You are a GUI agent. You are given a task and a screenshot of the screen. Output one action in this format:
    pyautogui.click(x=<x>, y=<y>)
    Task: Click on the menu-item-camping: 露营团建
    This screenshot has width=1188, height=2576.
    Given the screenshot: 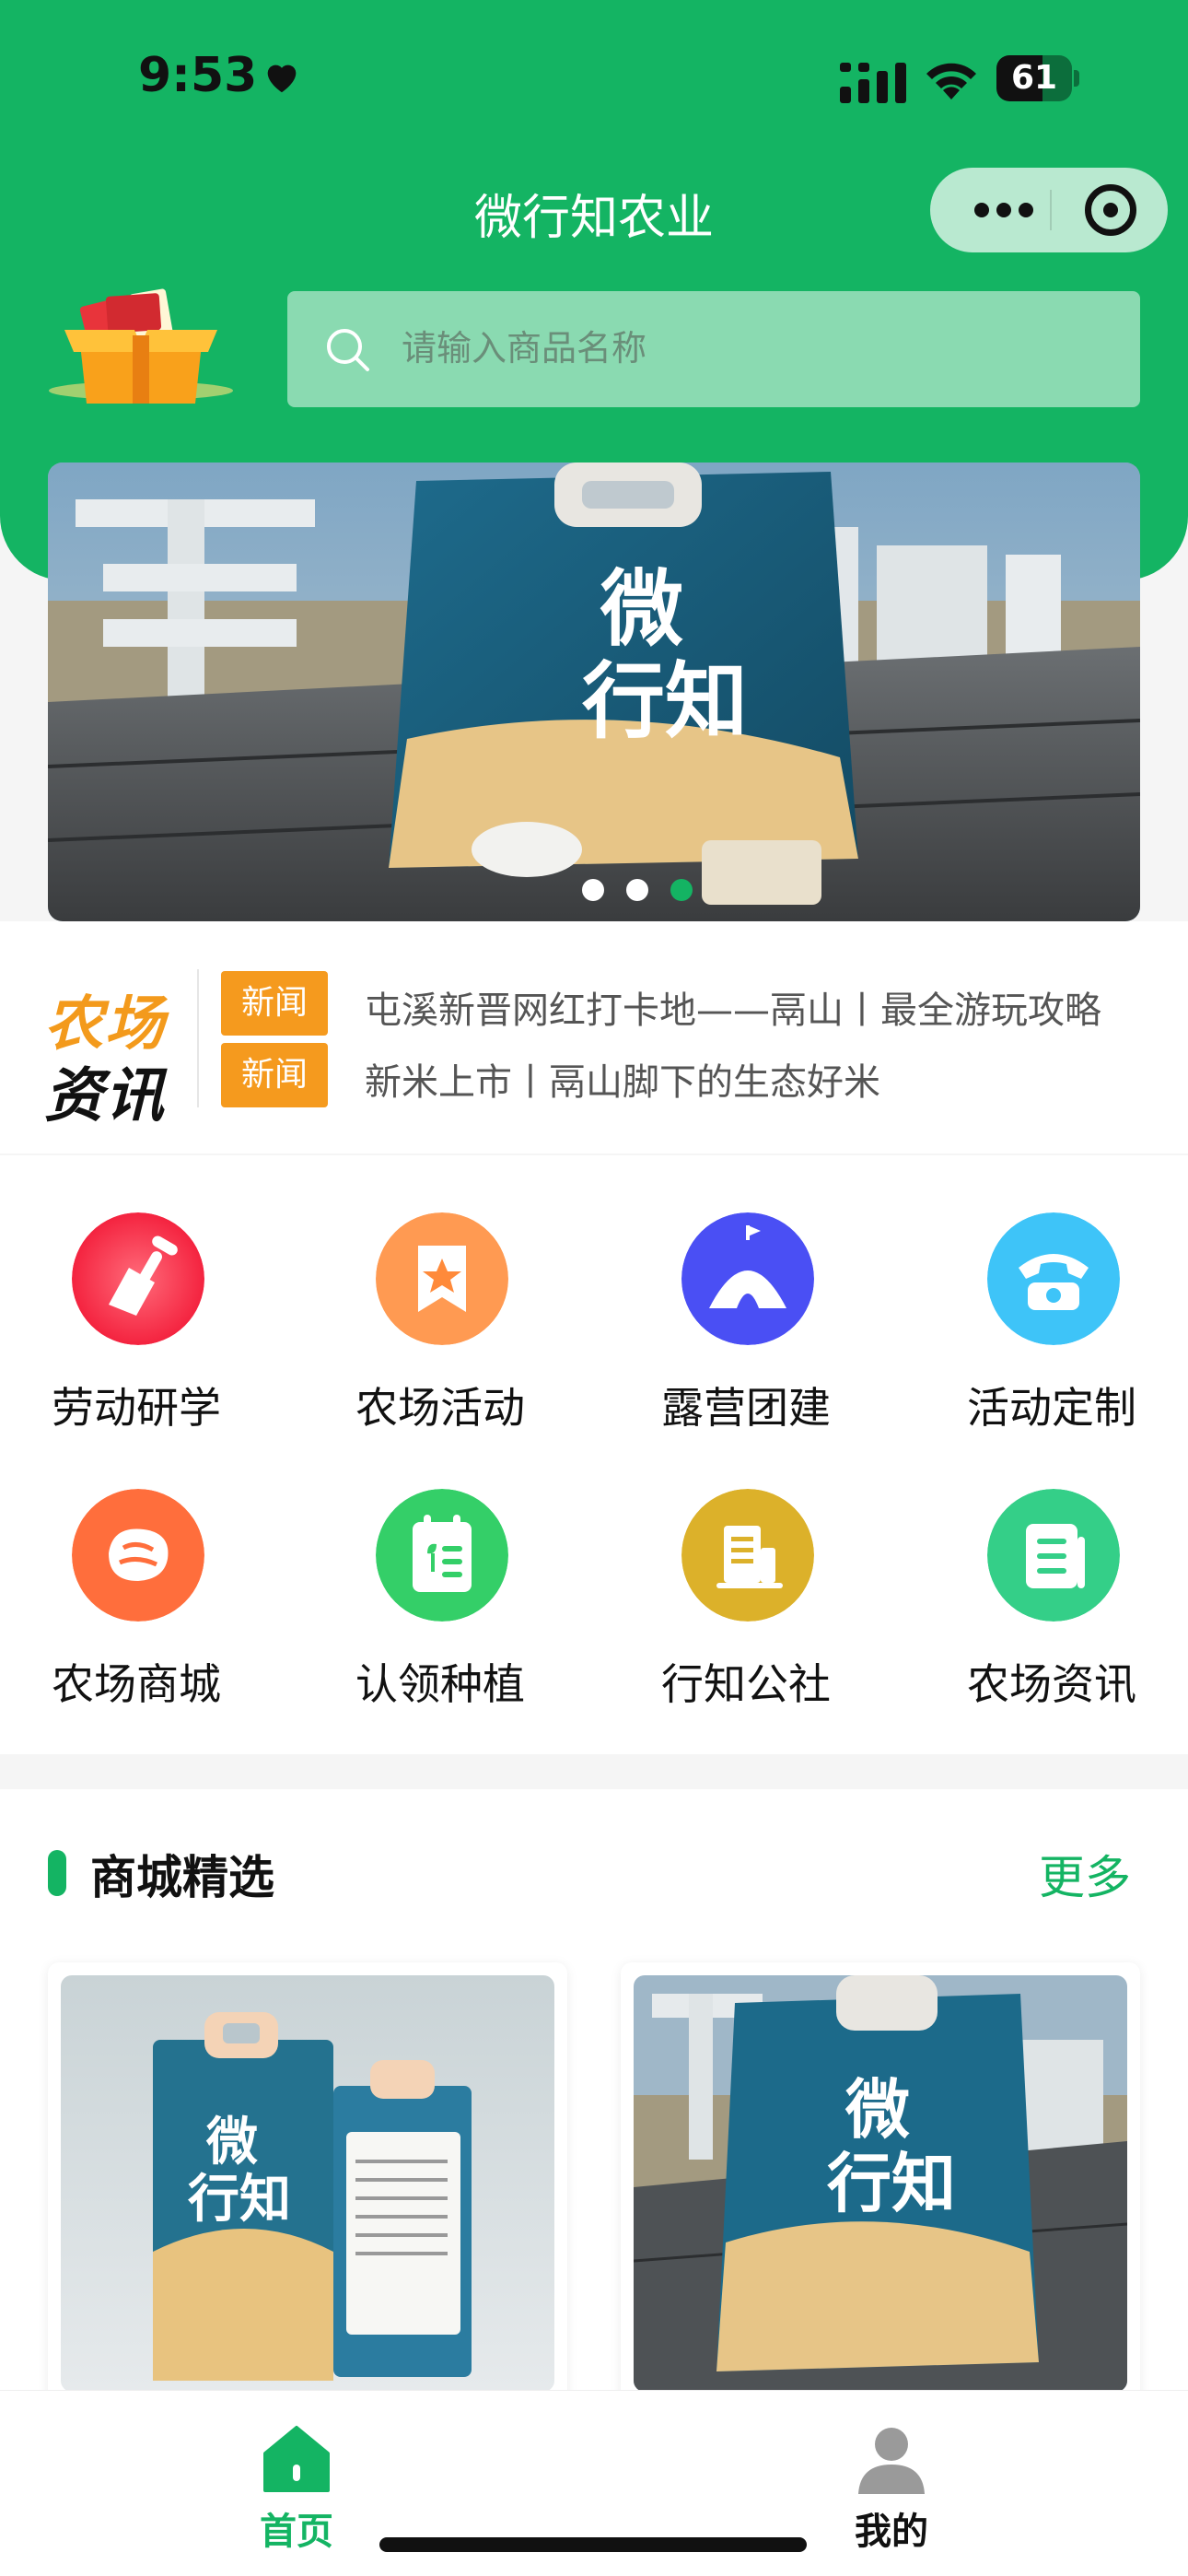 What is the action you would take?
    pyautogui.click(x=746, y=1332)
    